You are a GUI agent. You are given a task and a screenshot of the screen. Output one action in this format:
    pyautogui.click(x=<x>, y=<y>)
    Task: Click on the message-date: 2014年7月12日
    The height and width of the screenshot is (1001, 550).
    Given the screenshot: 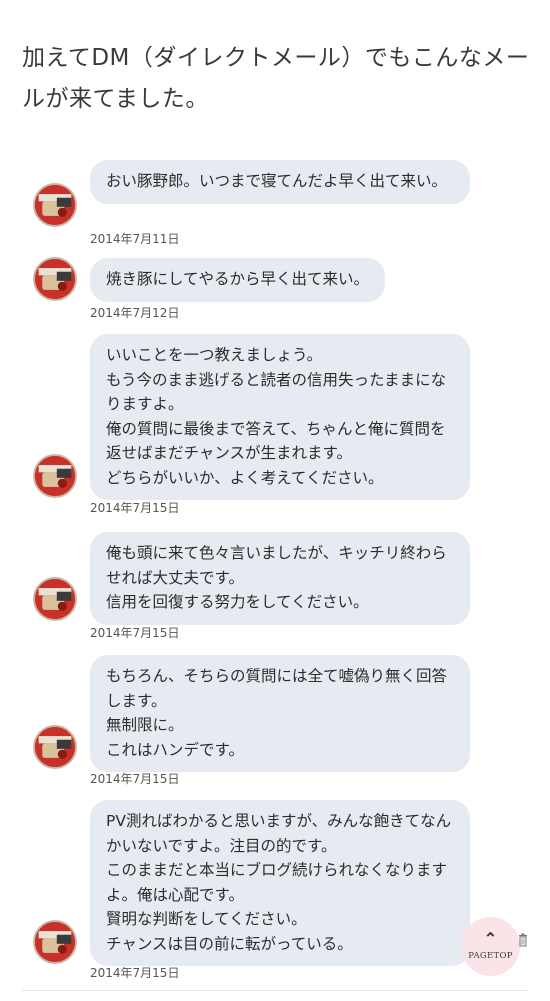 What is the action you would take?
    pyautogui.click(x=135, y=313)
    